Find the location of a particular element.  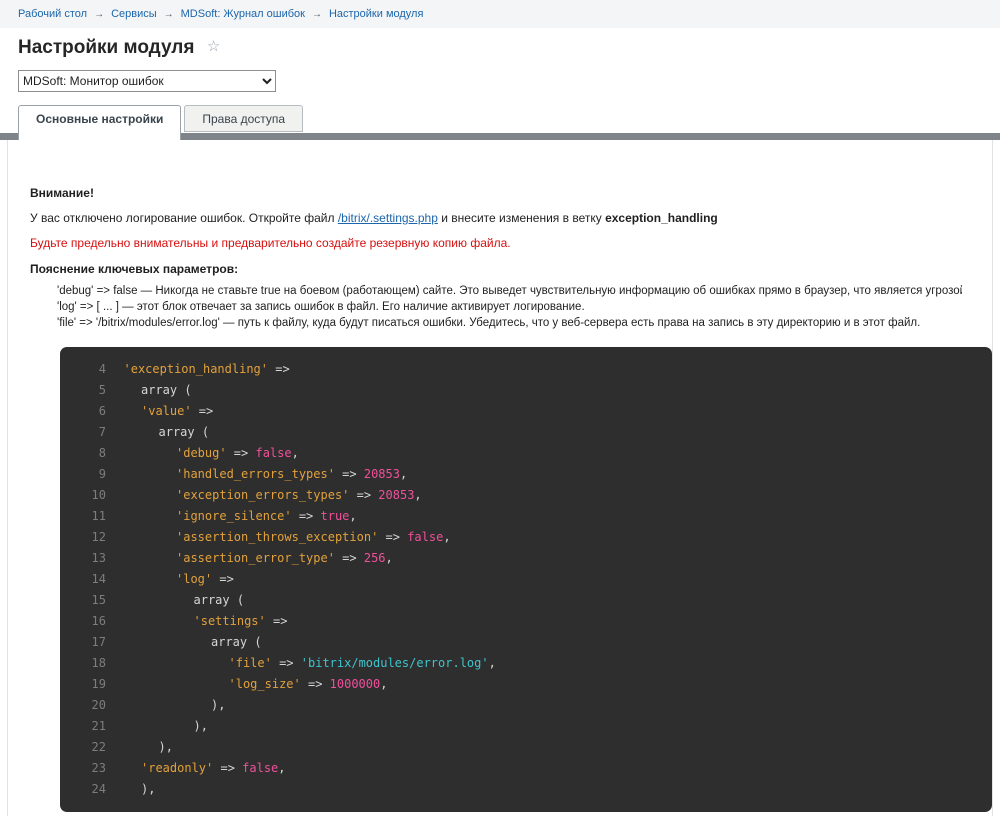

tabs: Основные настройки Права доступа is located at coordinates (500, 122).